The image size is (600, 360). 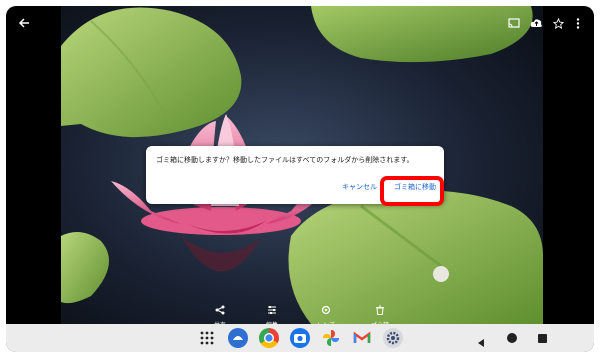 What do you see at coordinates (207, 338) in the screenshot?
I see `app-drawer-icon` at bounding box center [207, 338].